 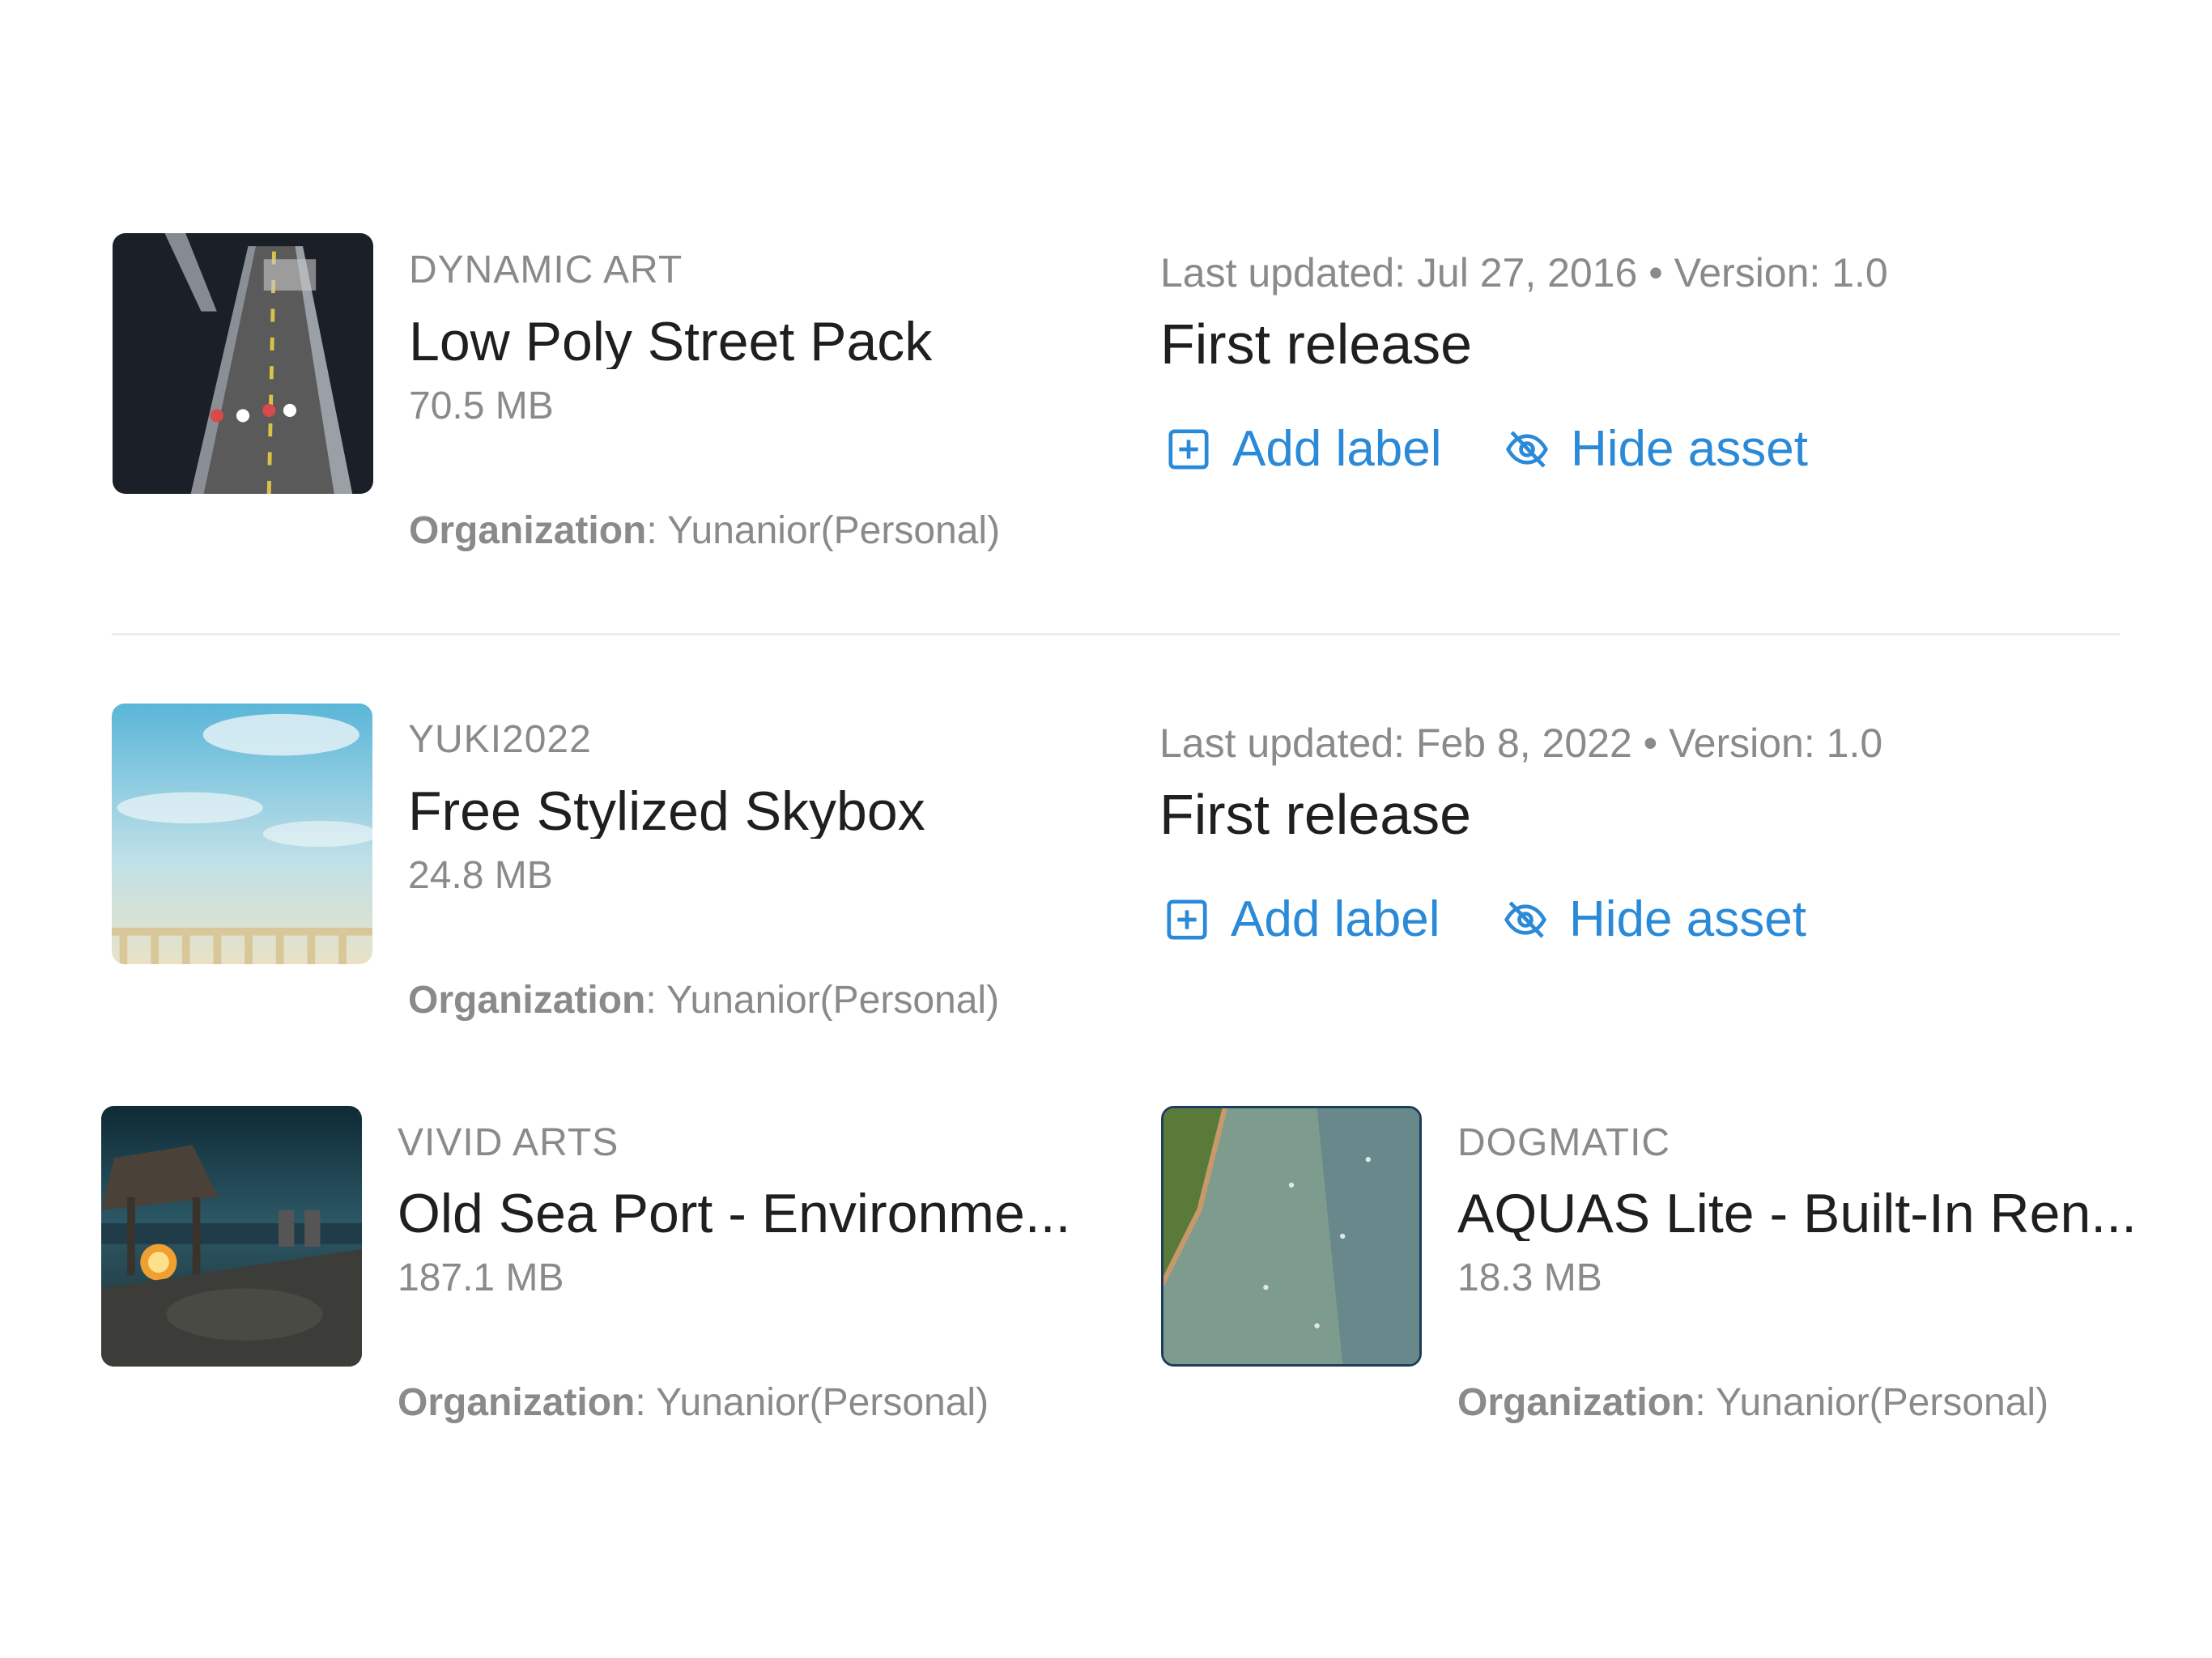 What do you see at coordinates (1530, 1277) in the screenshot?
I see `asset-size: 18.3 MB` at bounding box center [1530, 1277].